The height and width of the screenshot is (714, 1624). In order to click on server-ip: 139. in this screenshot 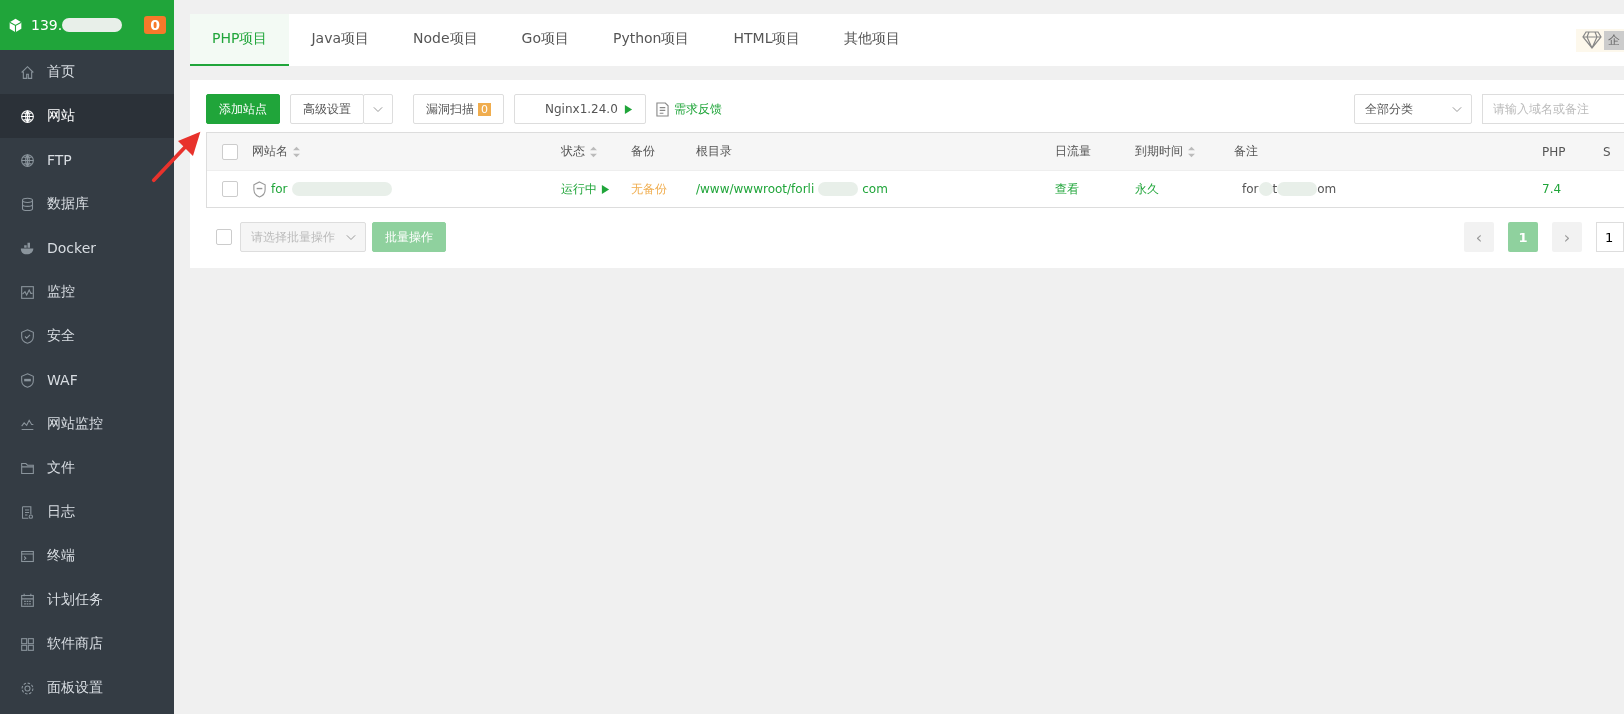, I will do `click(47, 25)`.